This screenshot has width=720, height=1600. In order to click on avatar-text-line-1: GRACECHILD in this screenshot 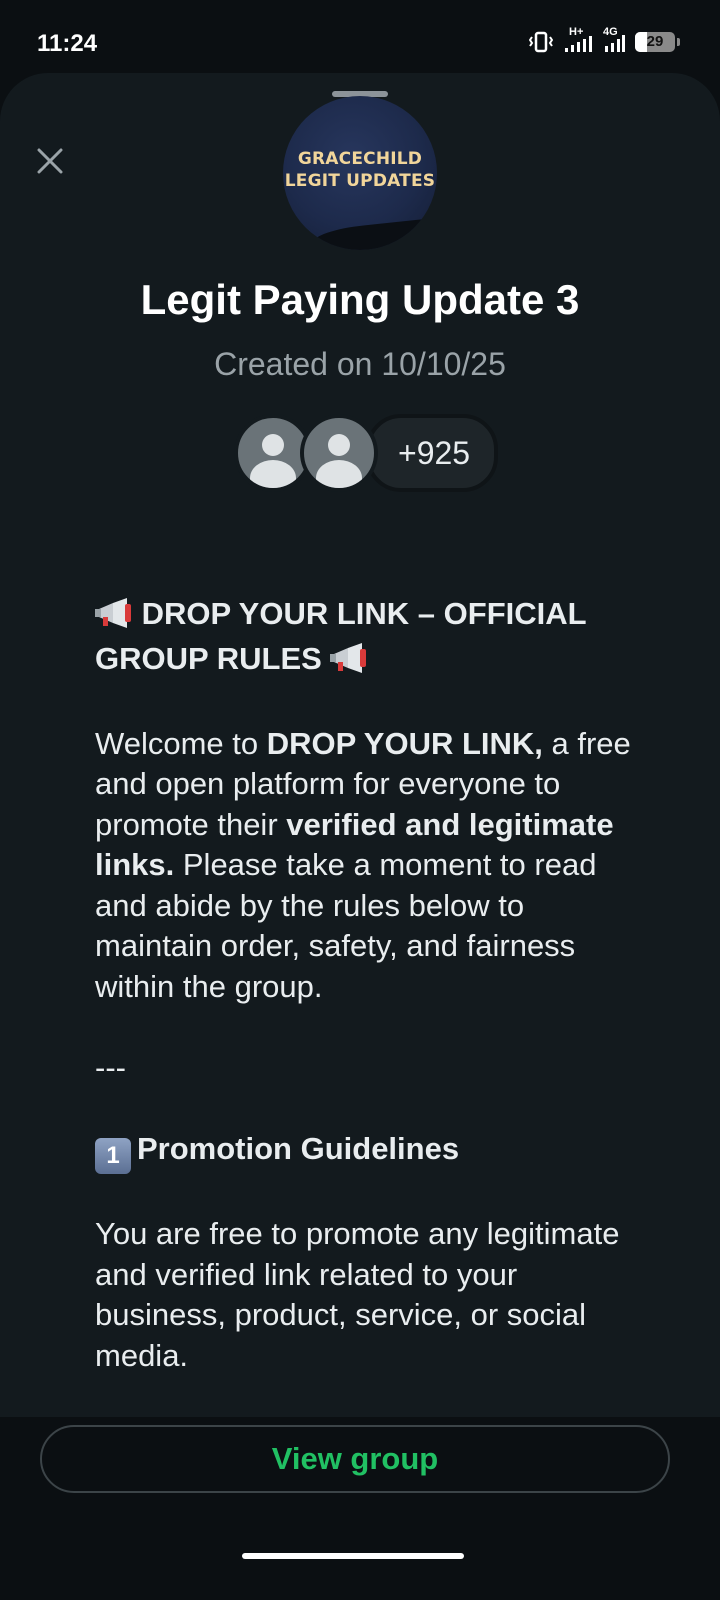, I will do `click(360, 159)`.